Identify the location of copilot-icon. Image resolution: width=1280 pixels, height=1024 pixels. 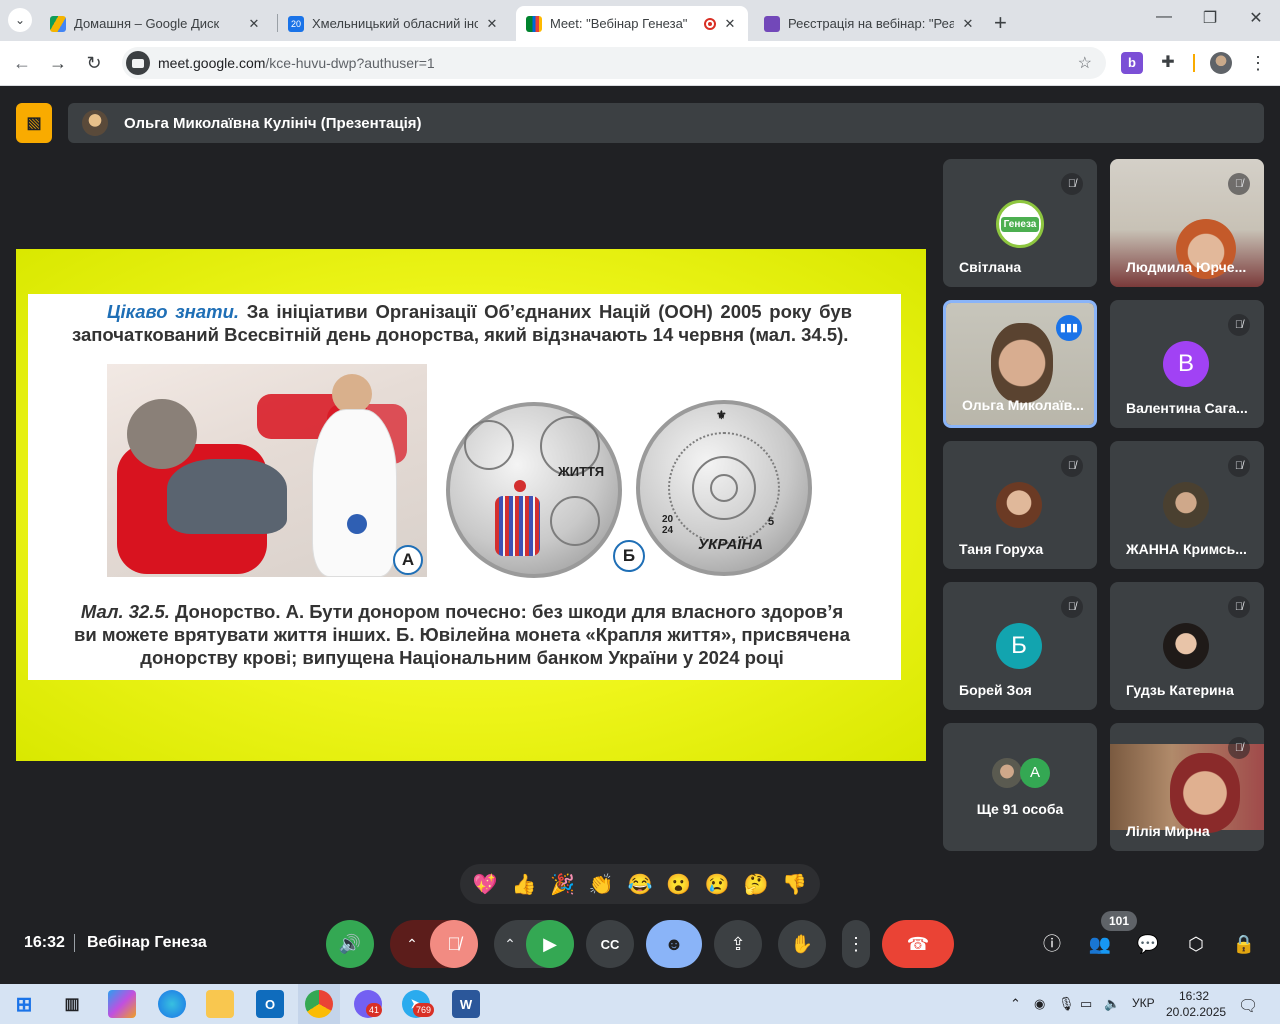
(122, 1004).